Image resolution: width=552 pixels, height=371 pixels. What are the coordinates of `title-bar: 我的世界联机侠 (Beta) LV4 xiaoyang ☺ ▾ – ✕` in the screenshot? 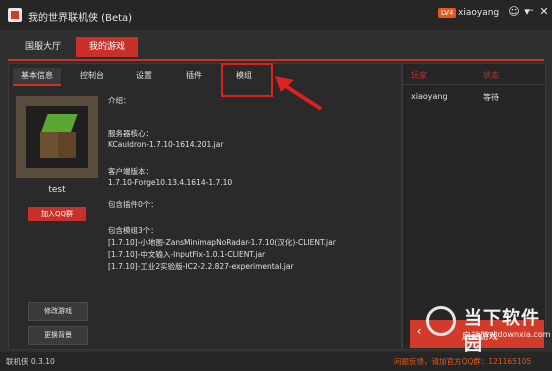 It's located at (276, 15).